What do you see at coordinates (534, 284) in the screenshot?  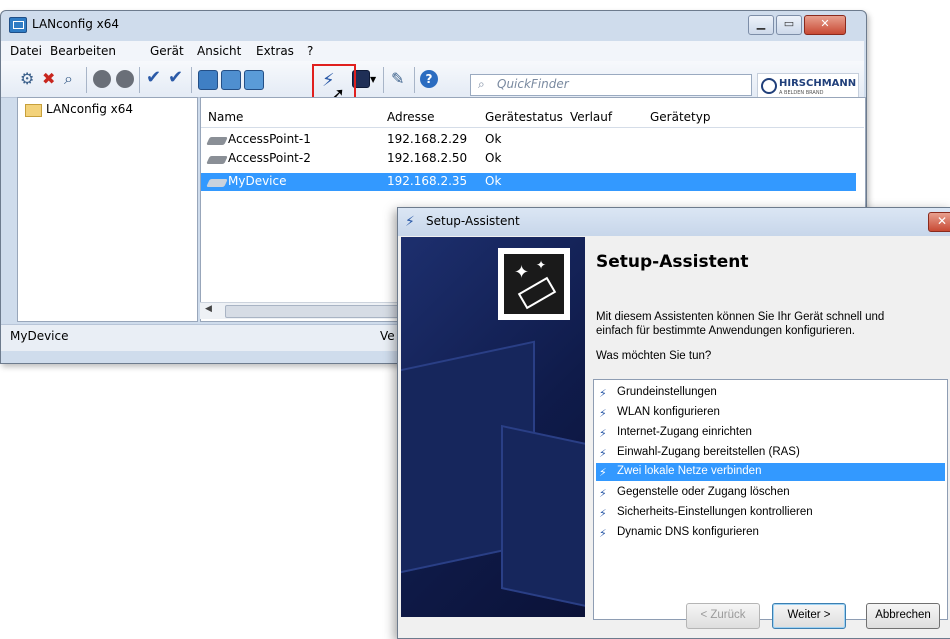 I see `wizard-logo-icon: ✦ ✦` at bounding box center [534, 284].